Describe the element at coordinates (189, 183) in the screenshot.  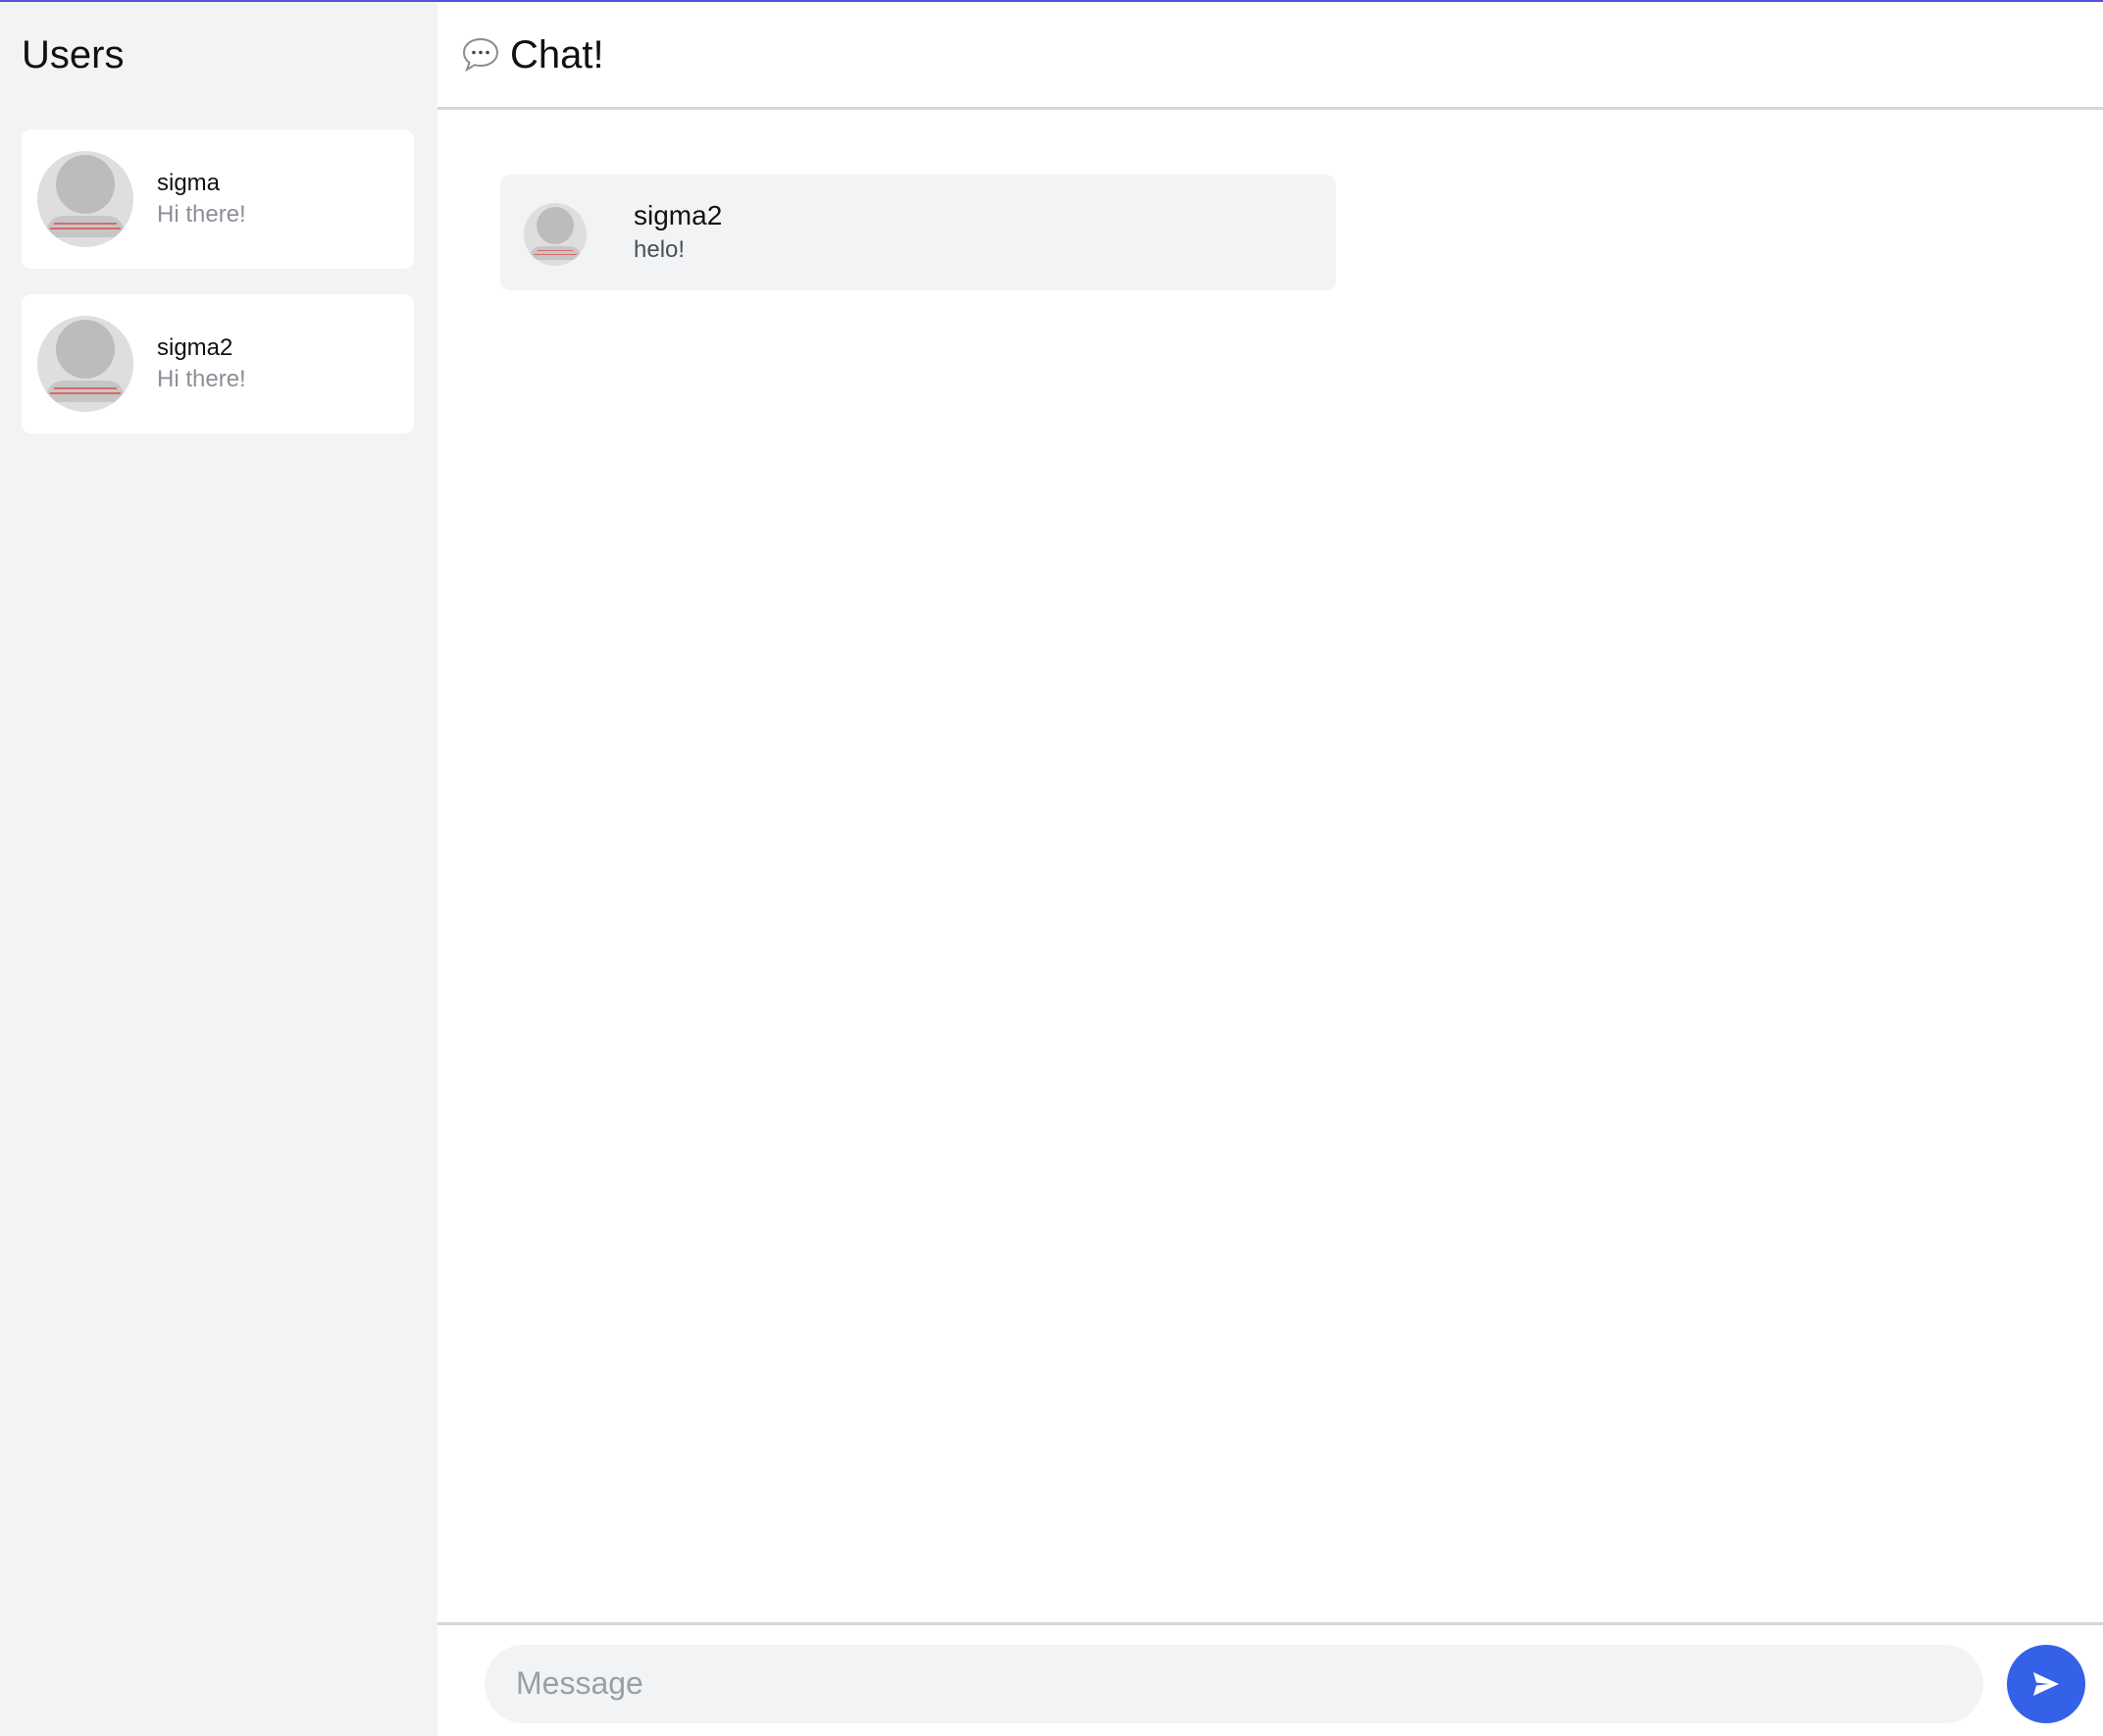
I see `user-name: sigma` at that location.